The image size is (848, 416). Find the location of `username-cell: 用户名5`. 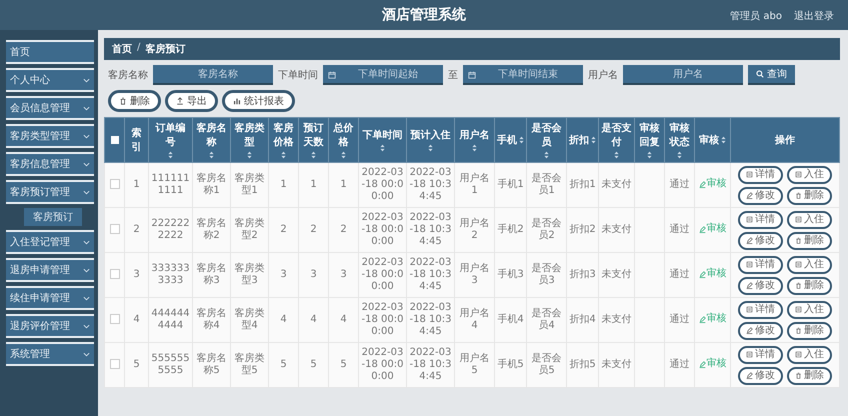

username-cell: 用户名5 is located at coordinates (474, 365).